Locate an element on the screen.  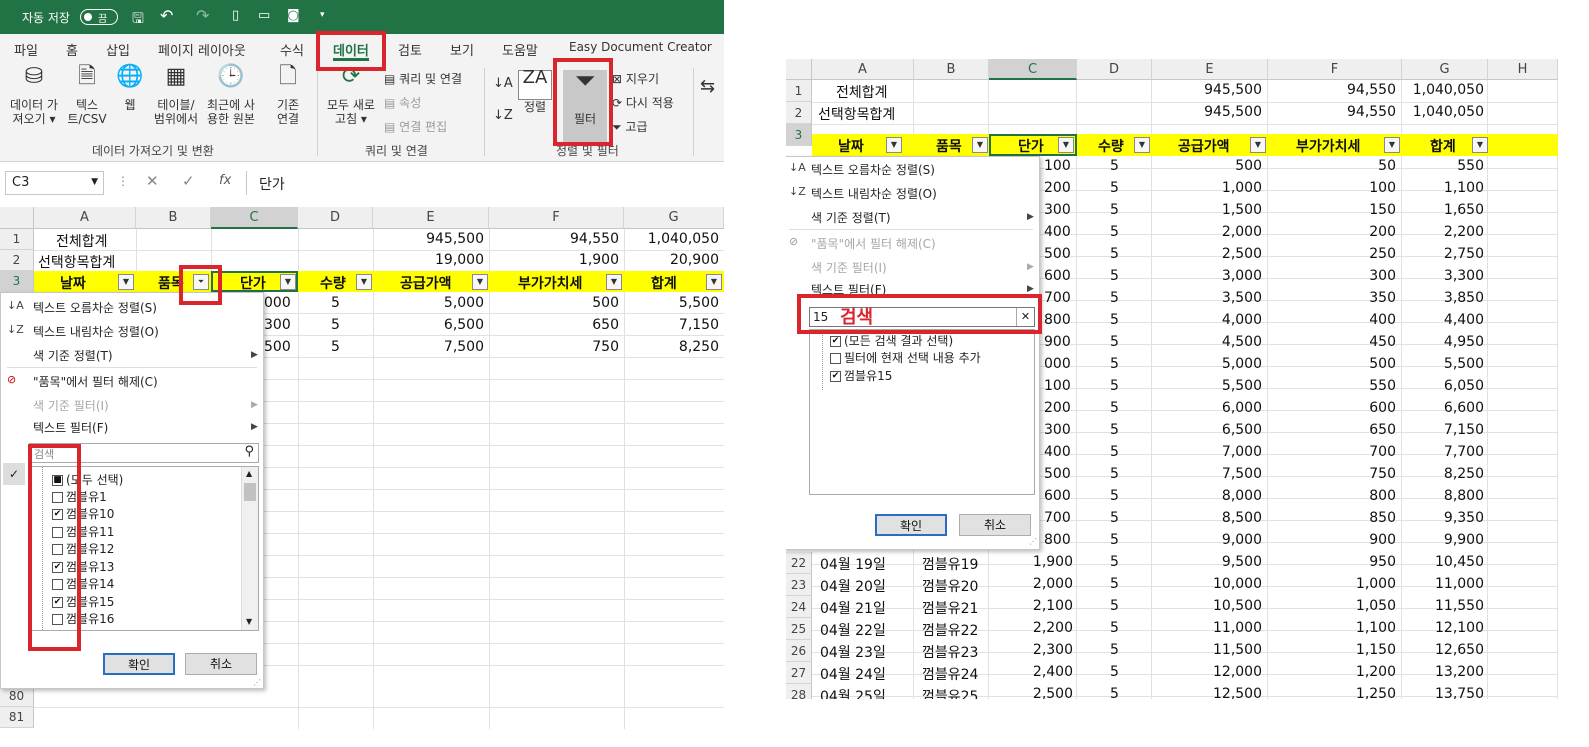
tab-help: 도움말 is located at coordinates (520, 49).